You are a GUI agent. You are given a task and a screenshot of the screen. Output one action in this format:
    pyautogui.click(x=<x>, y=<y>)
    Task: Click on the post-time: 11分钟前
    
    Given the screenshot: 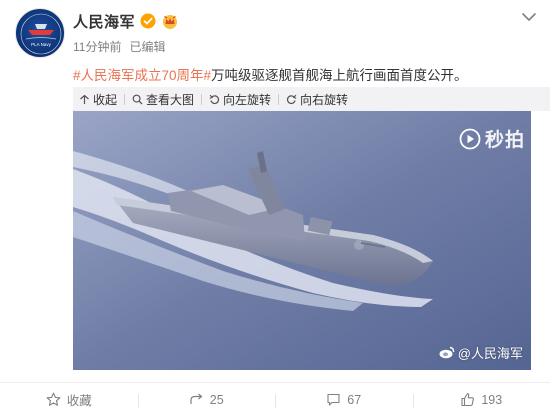 What is the action you would take?
    pyautogui.click(x=97, y=46)
    